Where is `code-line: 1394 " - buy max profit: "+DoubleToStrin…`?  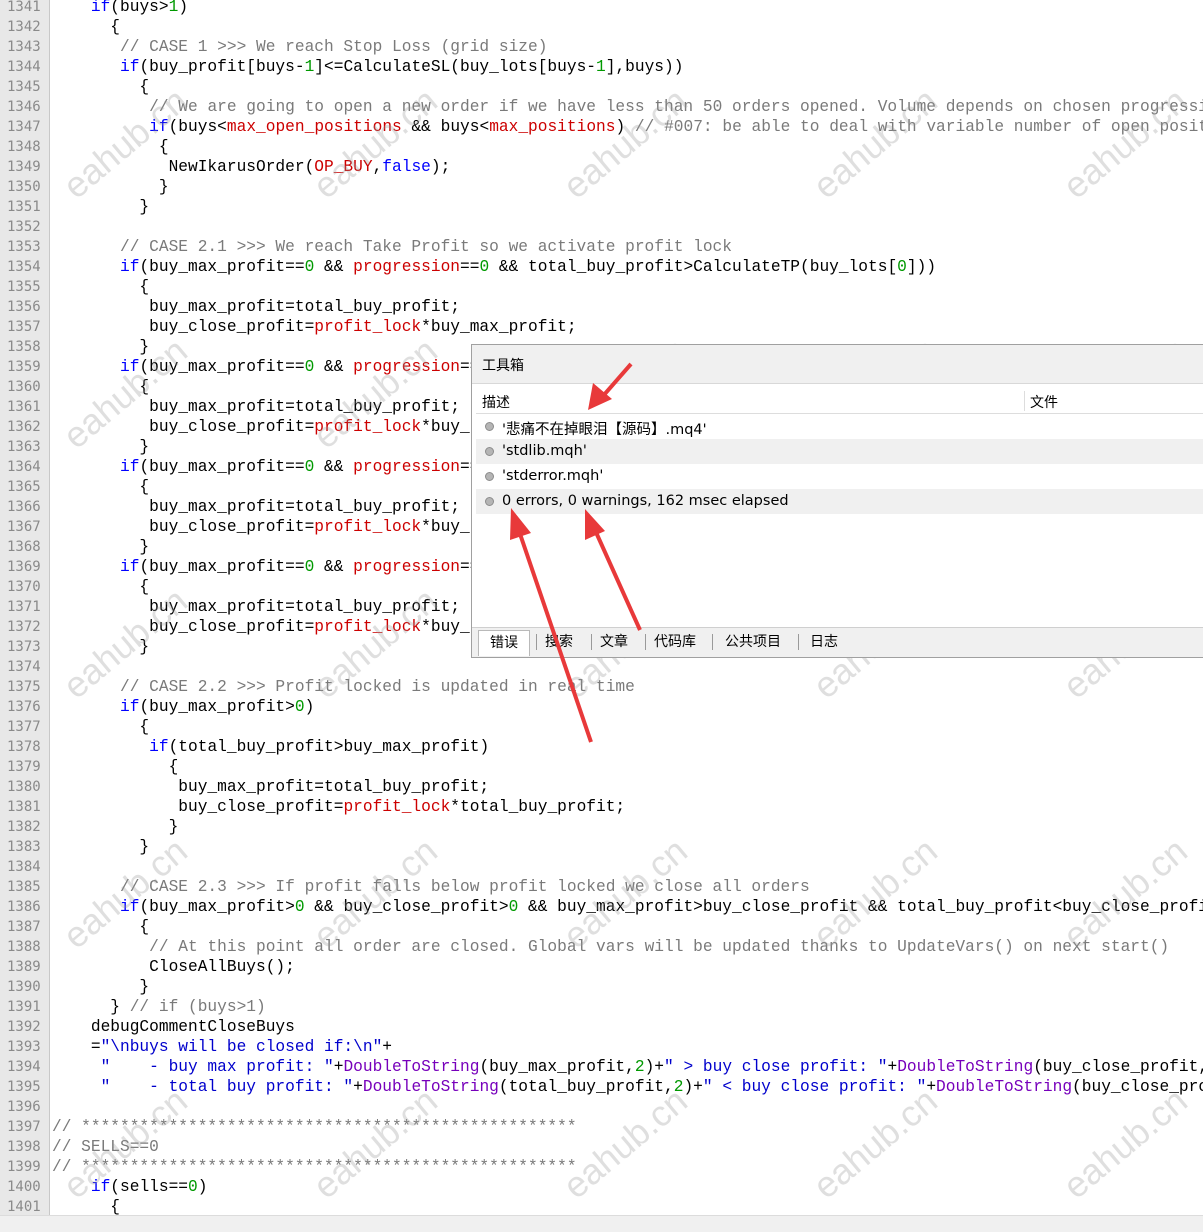
code-line: 1394 " - buy max profit: "+DoubleToStrin… is located at coordinates (601, 1067).